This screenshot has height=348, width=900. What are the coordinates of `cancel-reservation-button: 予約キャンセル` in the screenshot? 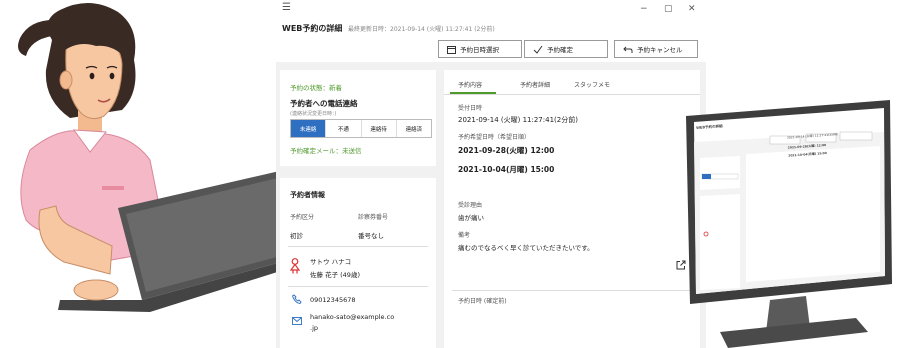 It's located at (656, 49).